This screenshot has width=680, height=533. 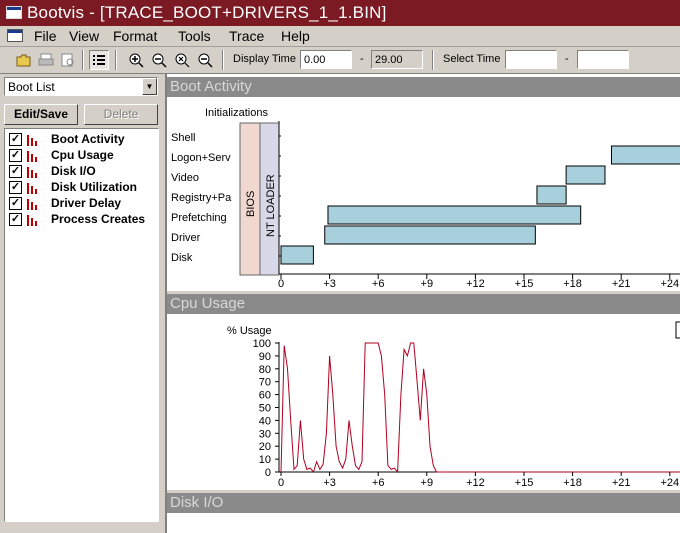 I want to click on y-tick-label: 10, so click(x=265, y=460).